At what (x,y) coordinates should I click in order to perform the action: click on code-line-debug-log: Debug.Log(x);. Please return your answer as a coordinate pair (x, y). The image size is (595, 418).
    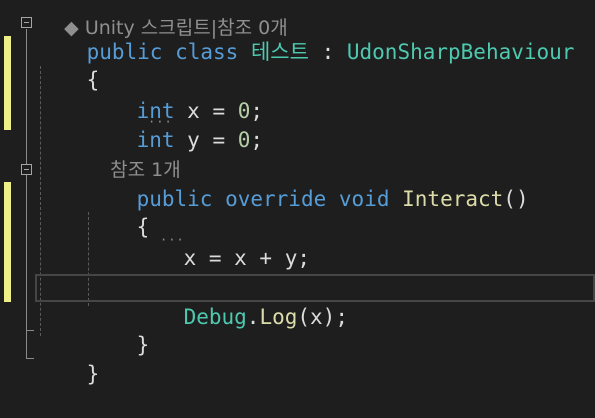
    Looking at the image, I should click on (364, 301).